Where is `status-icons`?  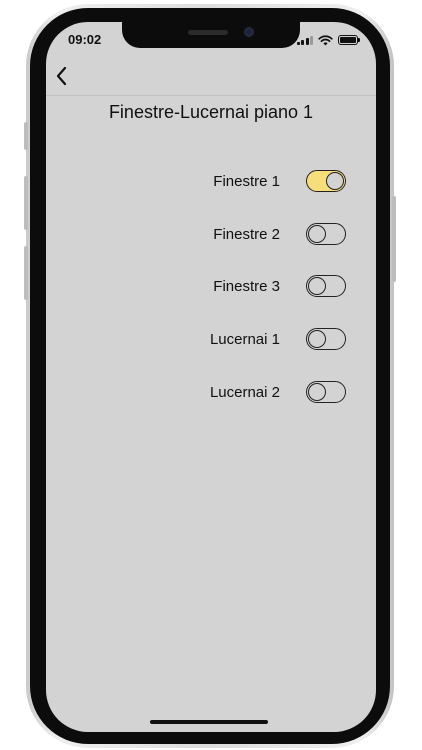 status-icons is located at coordinates (328, 40).